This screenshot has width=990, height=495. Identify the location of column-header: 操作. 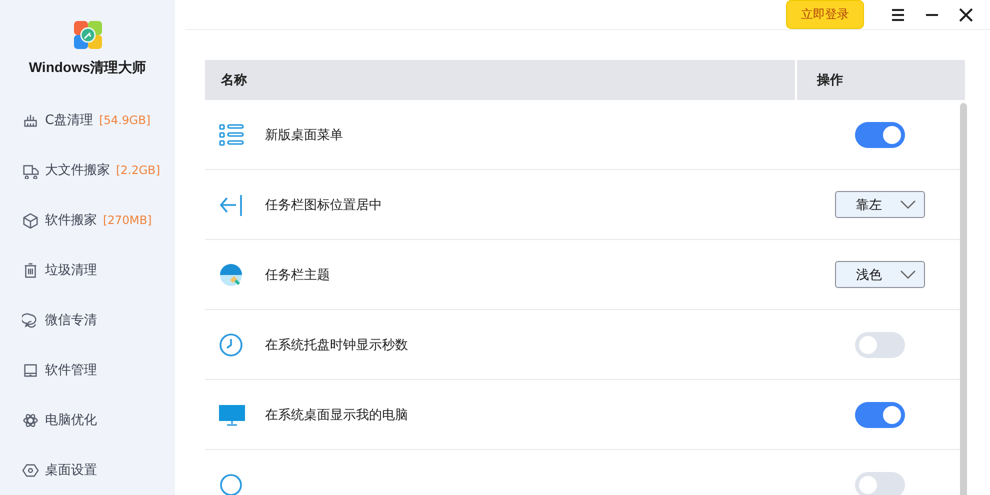
(830, 80).